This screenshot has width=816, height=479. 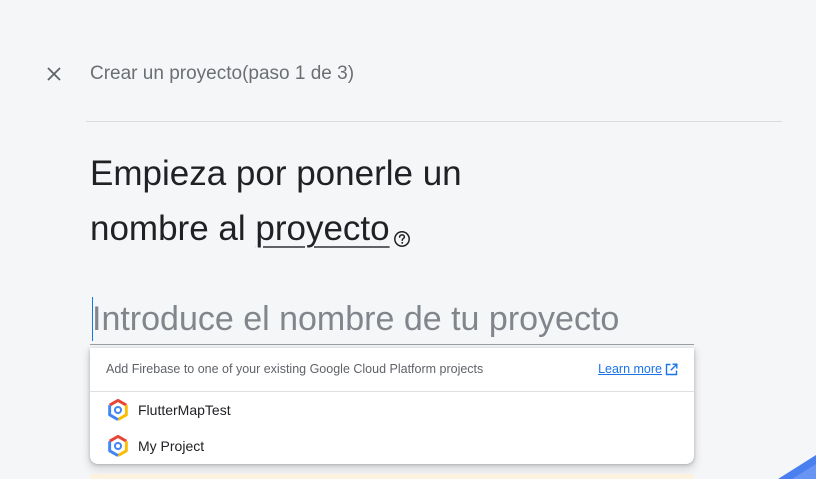 I want to click on headline-line2-prefix: nombre al, so click(x=173, y=228).